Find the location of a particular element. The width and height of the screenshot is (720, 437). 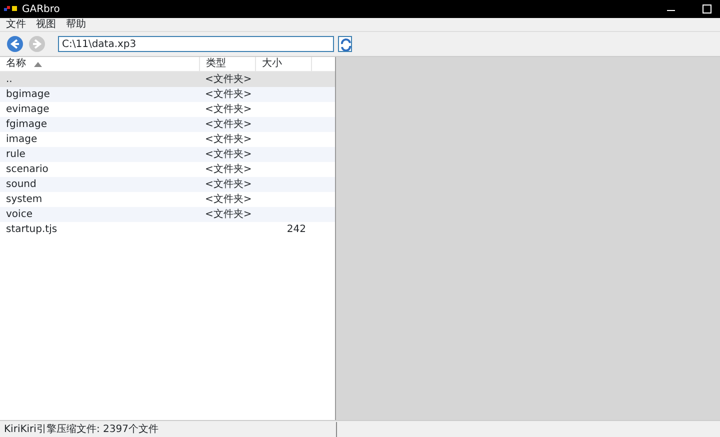

file-row: system <文件夹> is located at coordinates (167, 199).